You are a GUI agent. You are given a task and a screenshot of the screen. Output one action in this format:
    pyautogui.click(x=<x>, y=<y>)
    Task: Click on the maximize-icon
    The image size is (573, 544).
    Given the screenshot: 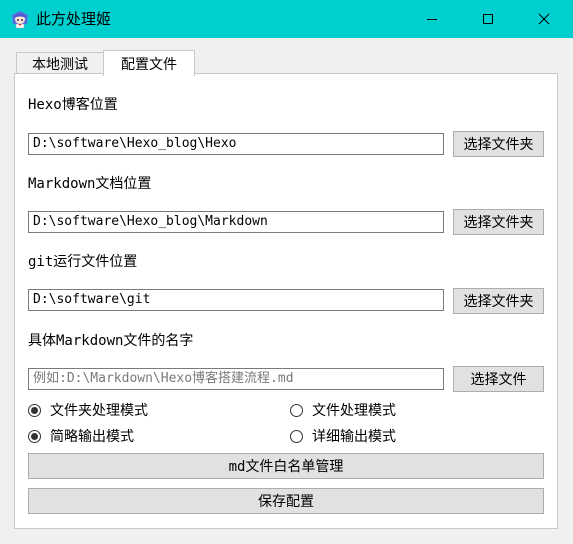 What is the action you would take?
    pyautogui.click(x=488, y=19)
    